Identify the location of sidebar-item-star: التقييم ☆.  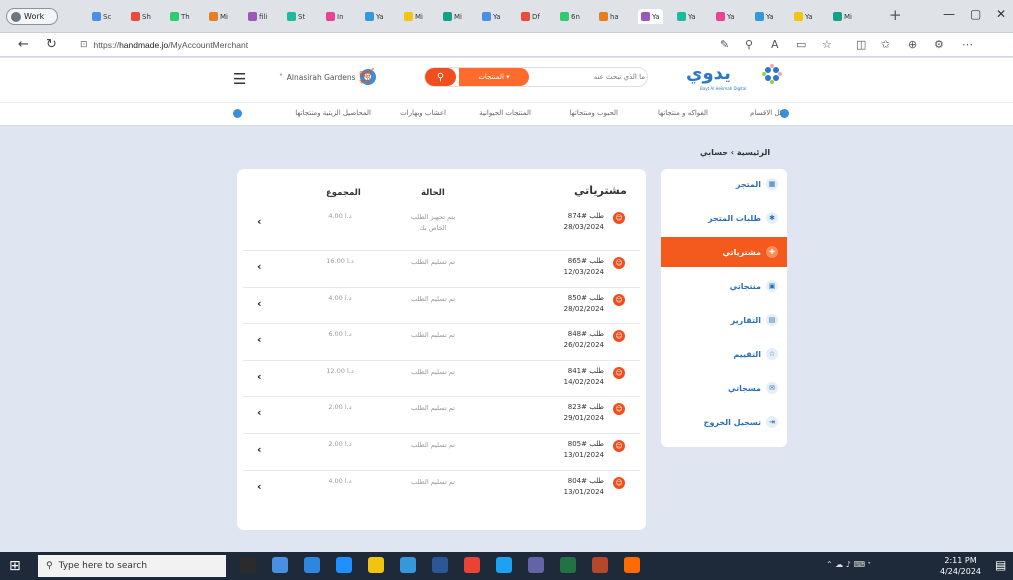
(724, 354).